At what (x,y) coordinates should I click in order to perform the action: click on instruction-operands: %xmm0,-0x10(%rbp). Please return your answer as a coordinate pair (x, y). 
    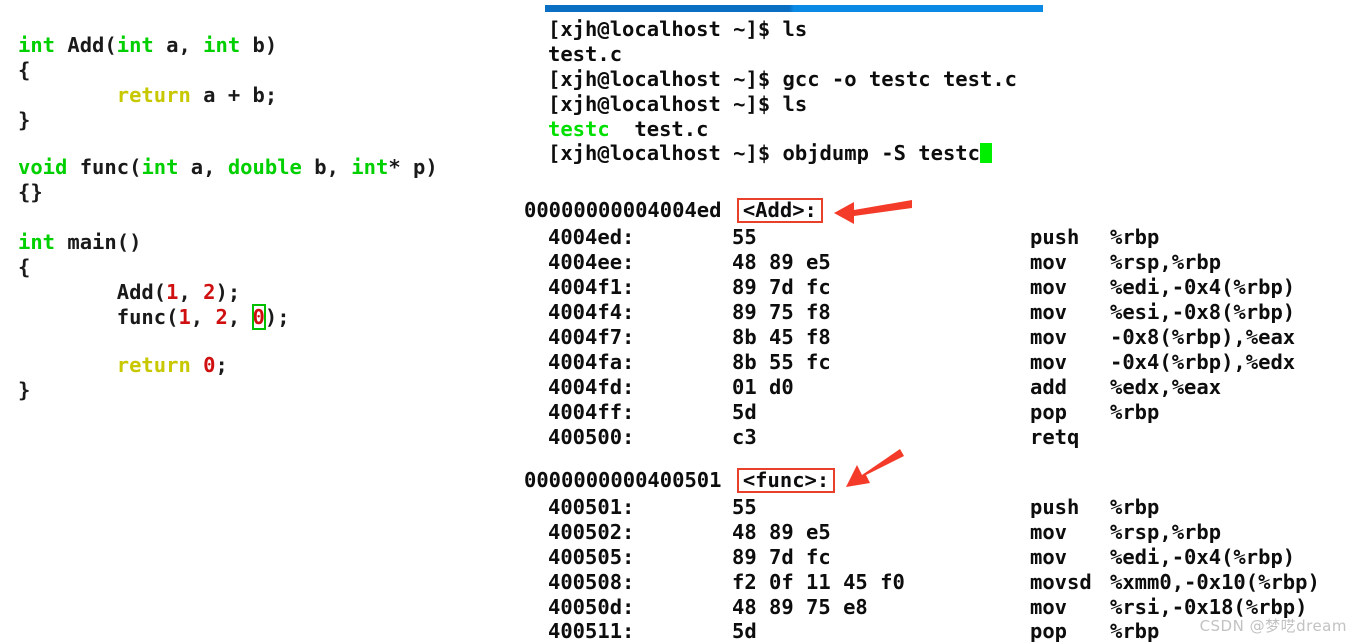
    Looking at the image, I should click on (1215, 582).